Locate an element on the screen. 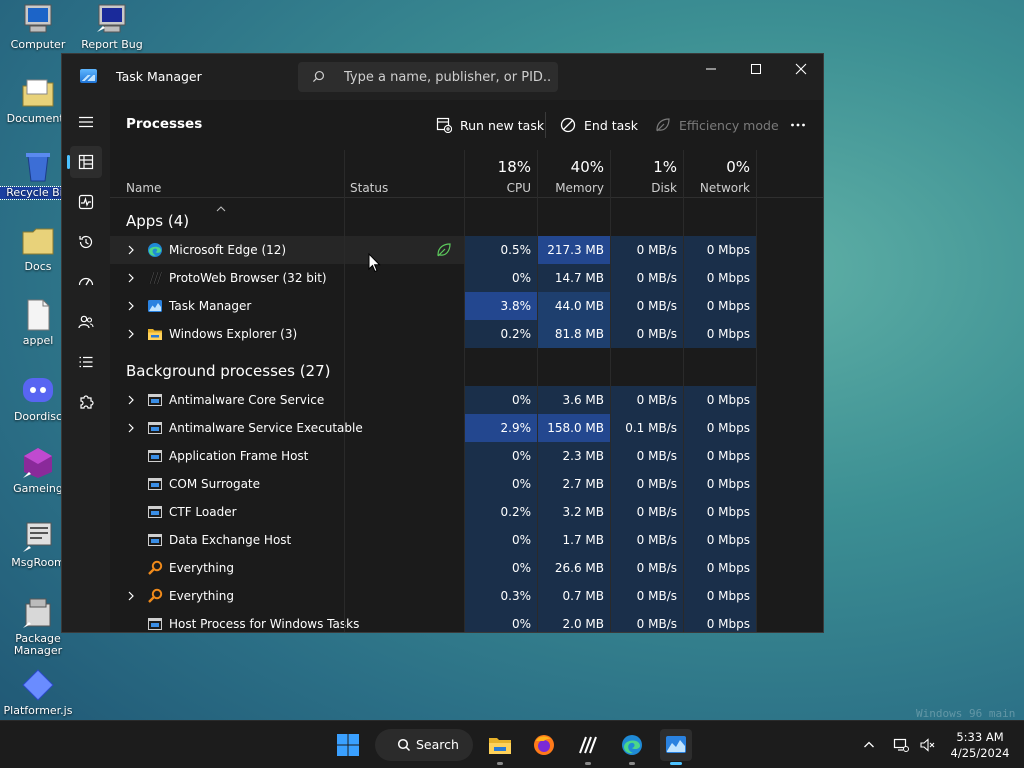  more-options-button is located at coordinates (802, 125).